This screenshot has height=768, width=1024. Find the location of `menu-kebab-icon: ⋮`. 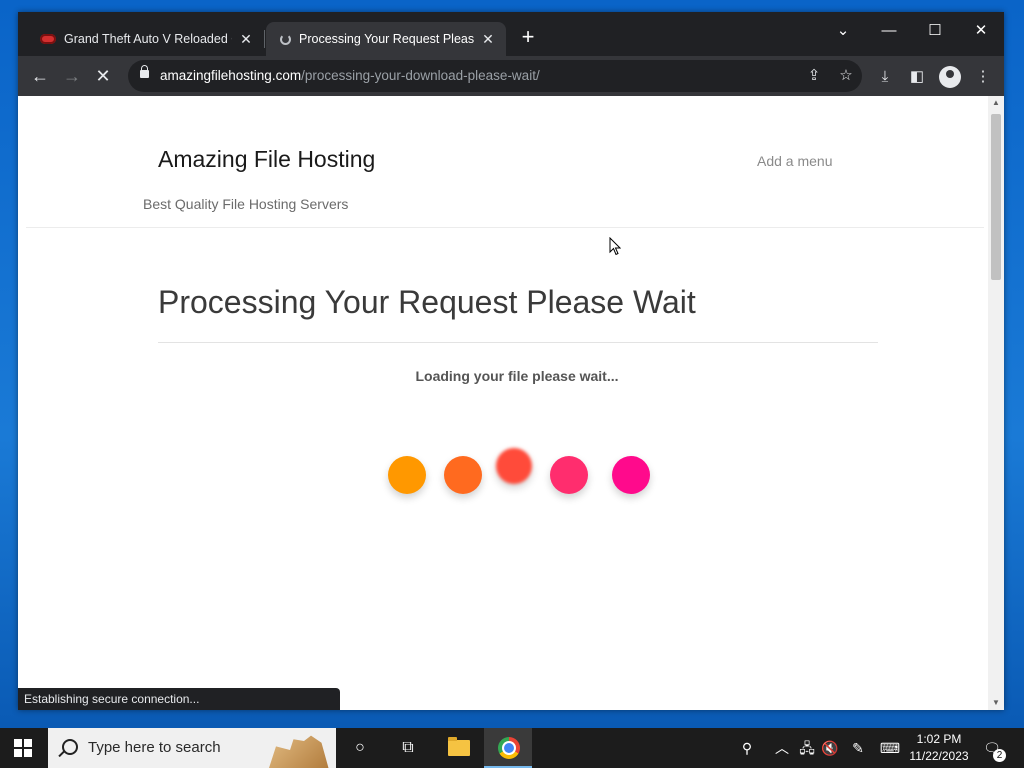

menu-kebab-icon: ⋮ is located at coordinates (983, 77).